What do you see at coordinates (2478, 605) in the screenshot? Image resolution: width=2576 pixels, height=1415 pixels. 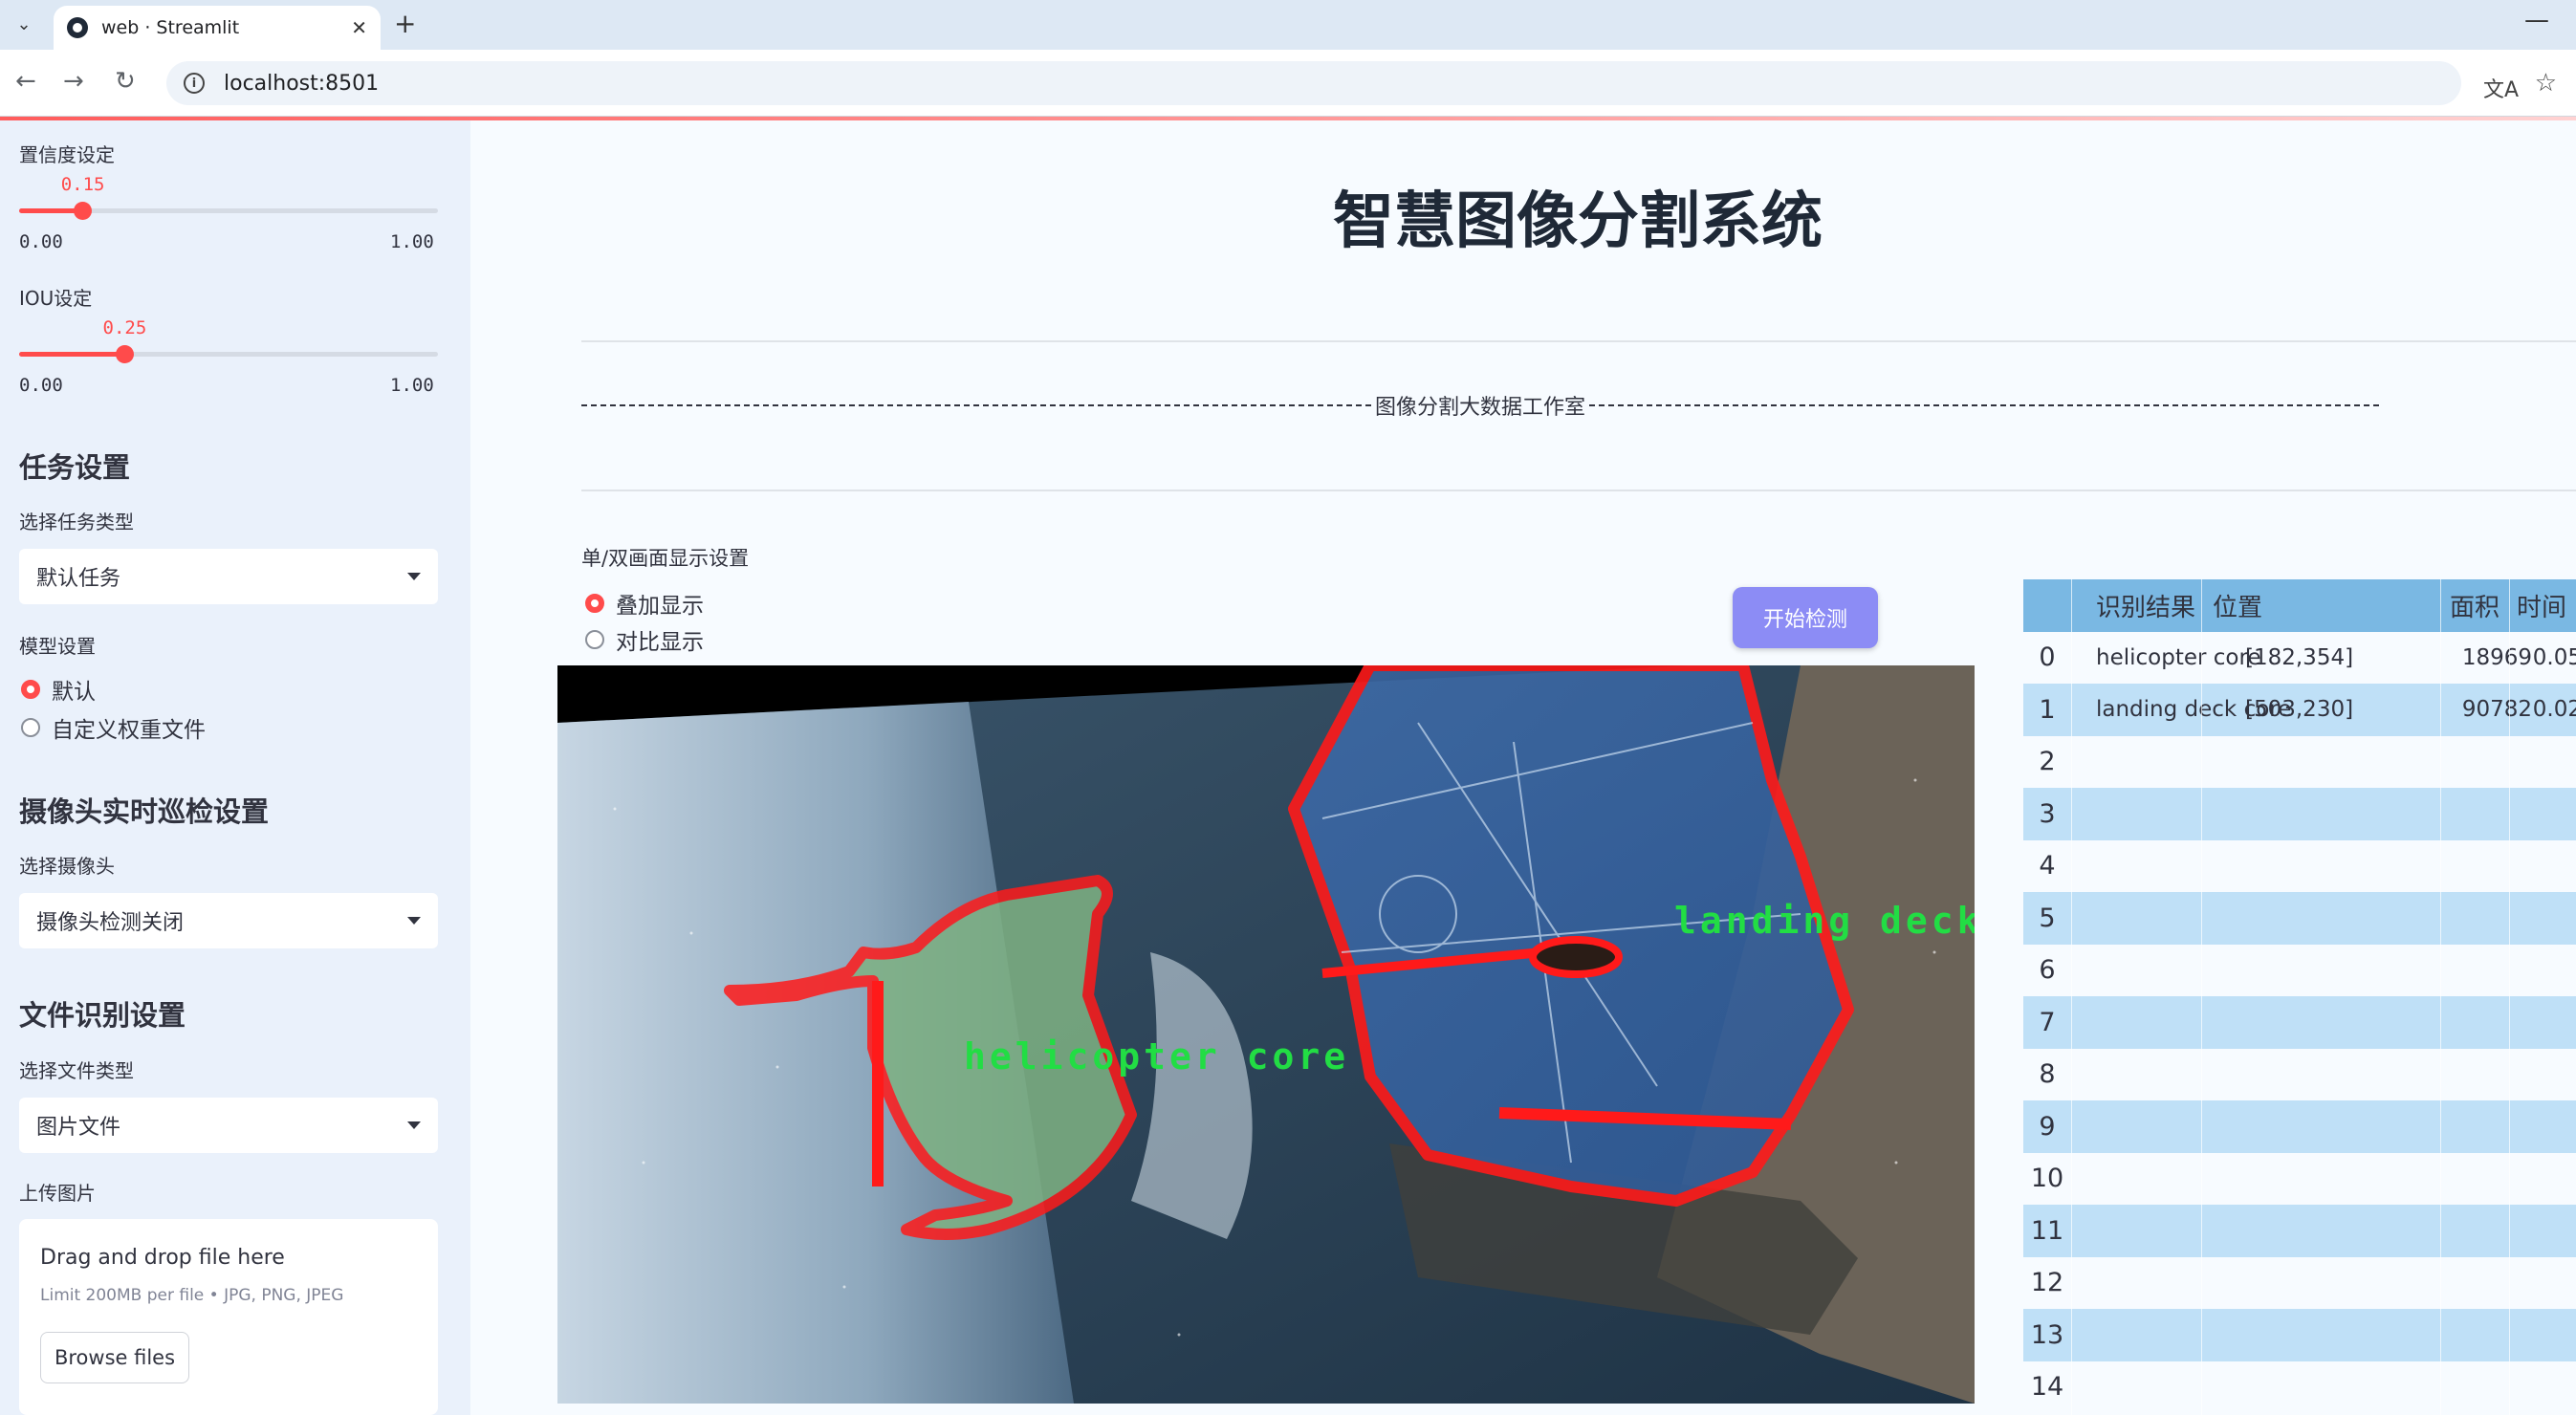 I see `header-area: 面积` at bounding box center [2478, 605].